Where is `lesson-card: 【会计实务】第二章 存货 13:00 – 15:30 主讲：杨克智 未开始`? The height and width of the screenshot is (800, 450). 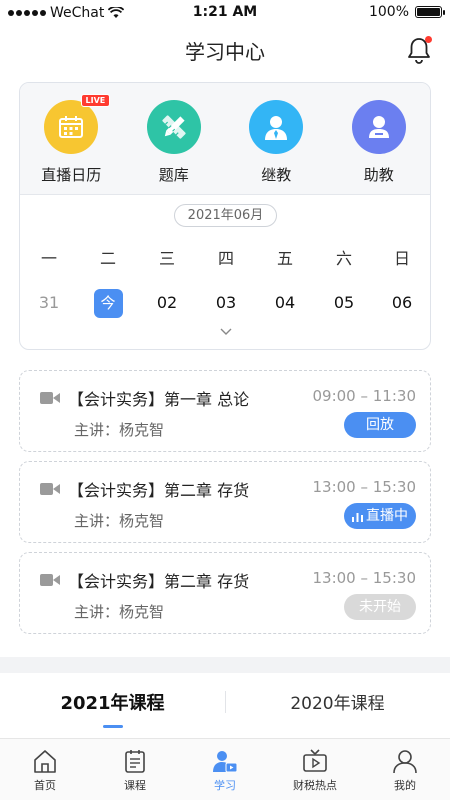
lesson-card: 【会计实务】第二章 存货 13:00 – 15:30 主讲：杨克智 未开始 is located at coordinates (225, 593).